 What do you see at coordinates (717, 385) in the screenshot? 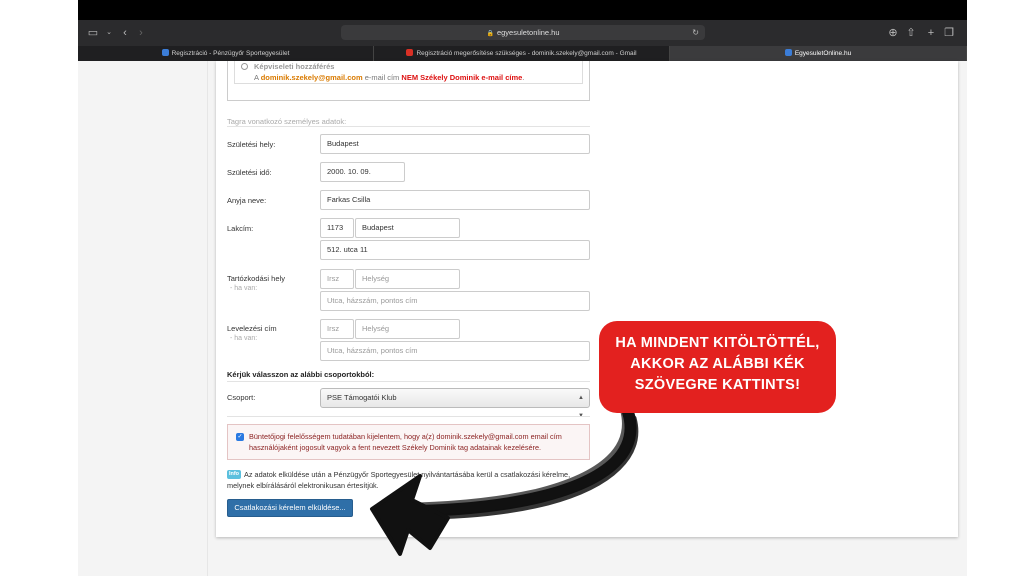
I see `callout-line-3: SZÖVEGRE KATTINTS!` at bounding box center [717, 385].